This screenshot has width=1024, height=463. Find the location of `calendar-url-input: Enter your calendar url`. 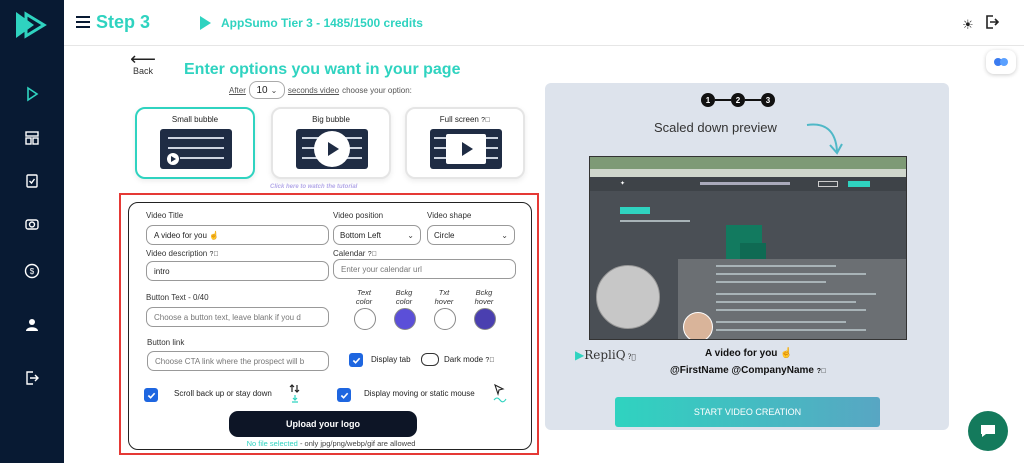

calendar-url-input: Enter your calendar url is located at coordinates (424, 269).